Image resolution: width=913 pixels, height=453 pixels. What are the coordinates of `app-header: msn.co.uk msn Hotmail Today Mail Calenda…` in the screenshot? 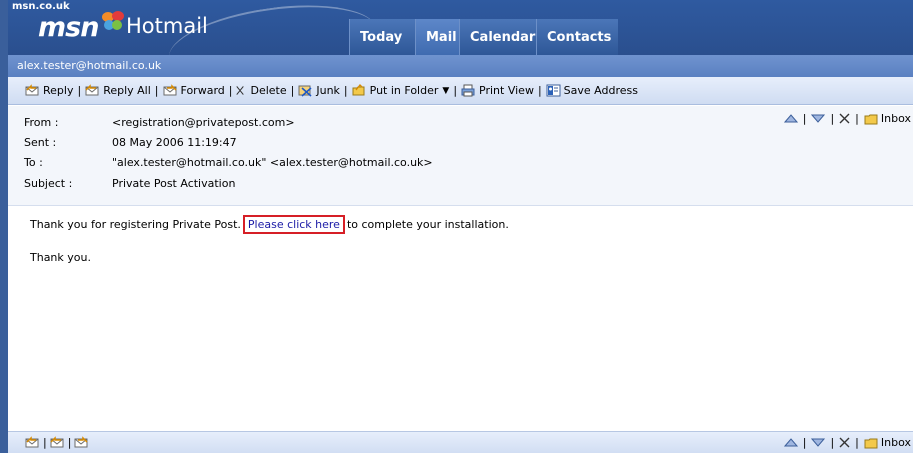 It's located at (460, 27).